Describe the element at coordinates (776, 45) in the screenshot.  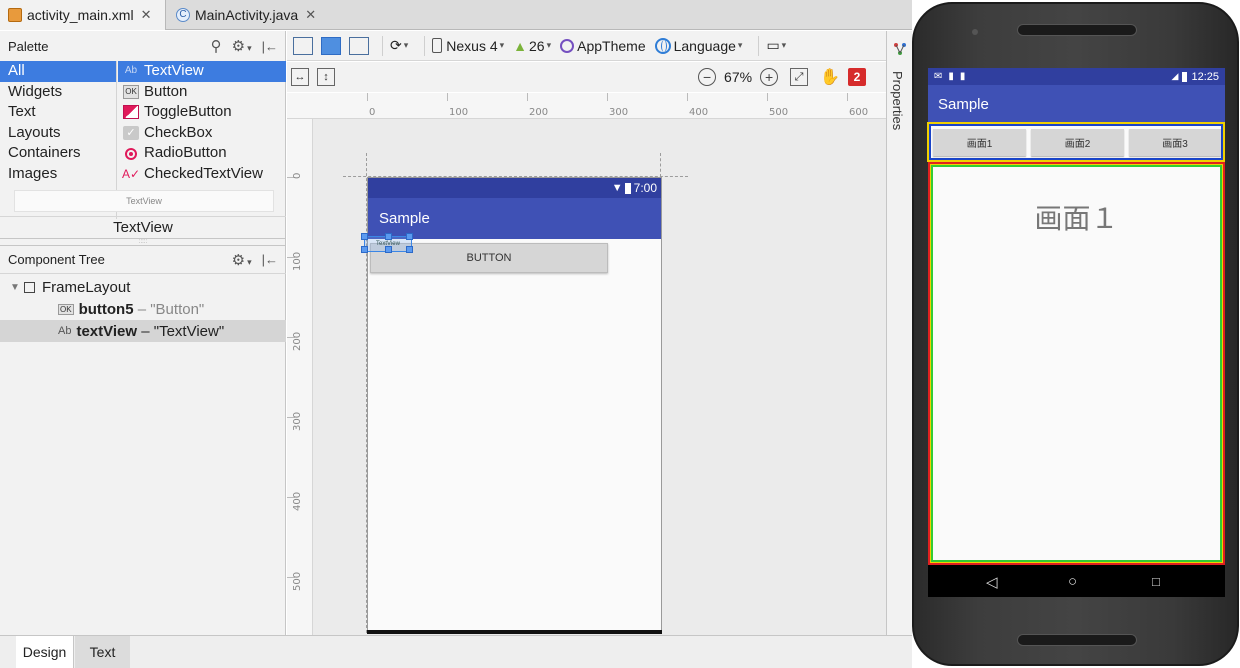
I see `layout-variants-icon: ▭ ▾` at that location.